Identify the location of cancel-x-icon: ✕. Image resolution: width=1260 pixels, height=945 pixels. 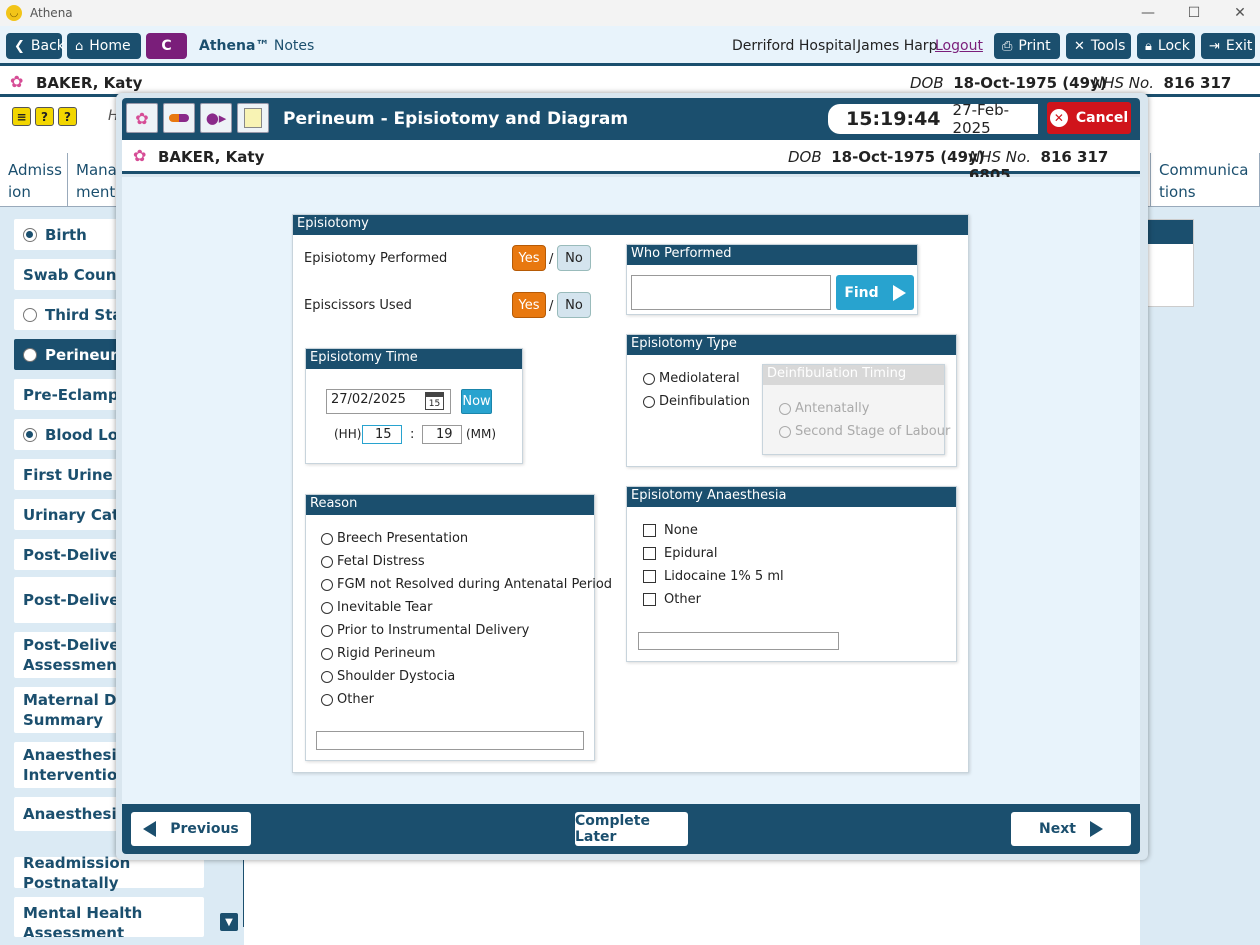
(1058, 118).